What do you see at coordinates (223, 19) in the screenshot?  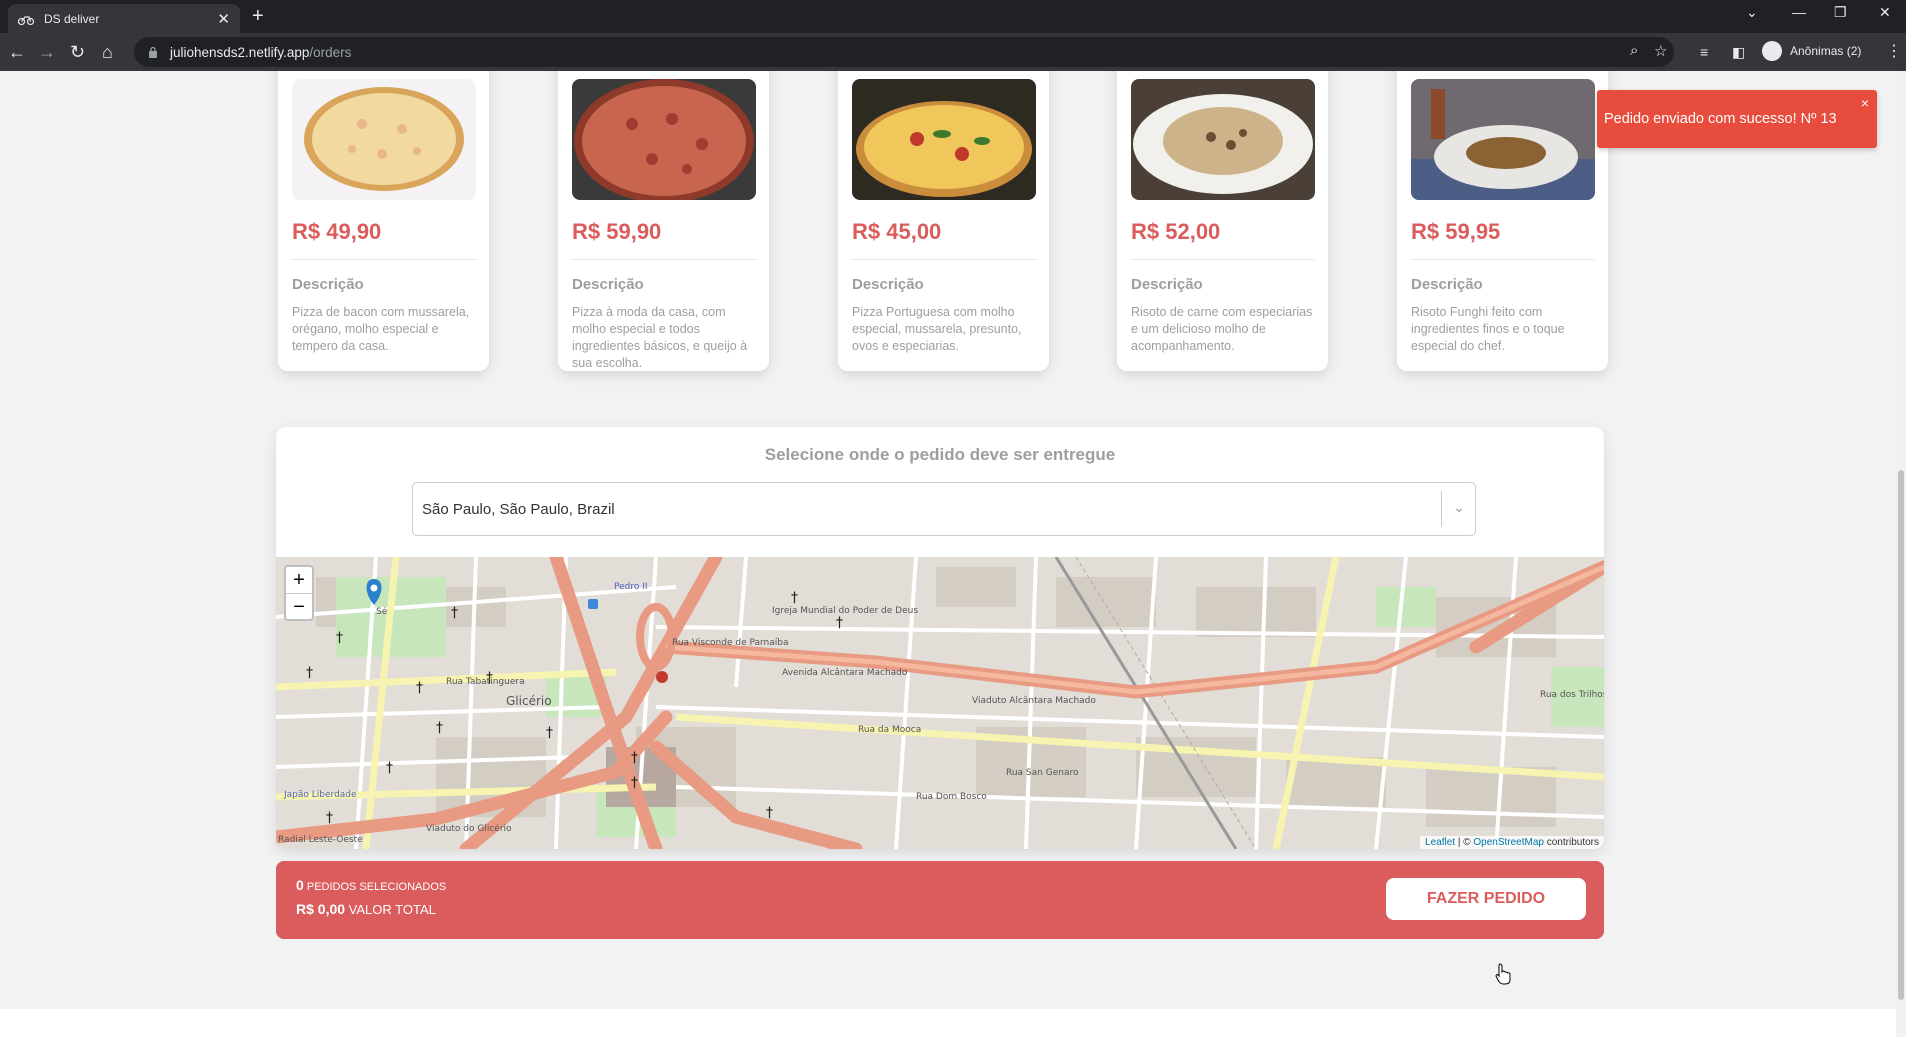 I see `close-tab-icon: ✕` at bounding box center [223, 19].